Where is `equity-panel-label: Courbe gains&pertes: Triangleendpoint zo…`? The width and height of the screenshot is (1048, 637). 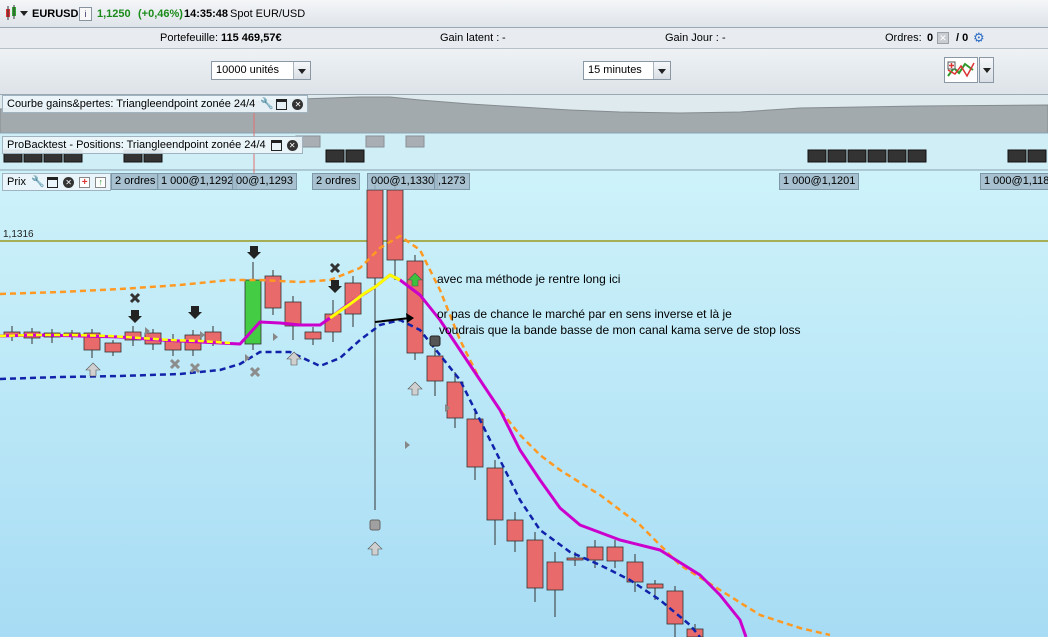 equity-panel-label: Courbe gains&pertes: Triangleendpoint zo… is located at coordinates (155, 104).